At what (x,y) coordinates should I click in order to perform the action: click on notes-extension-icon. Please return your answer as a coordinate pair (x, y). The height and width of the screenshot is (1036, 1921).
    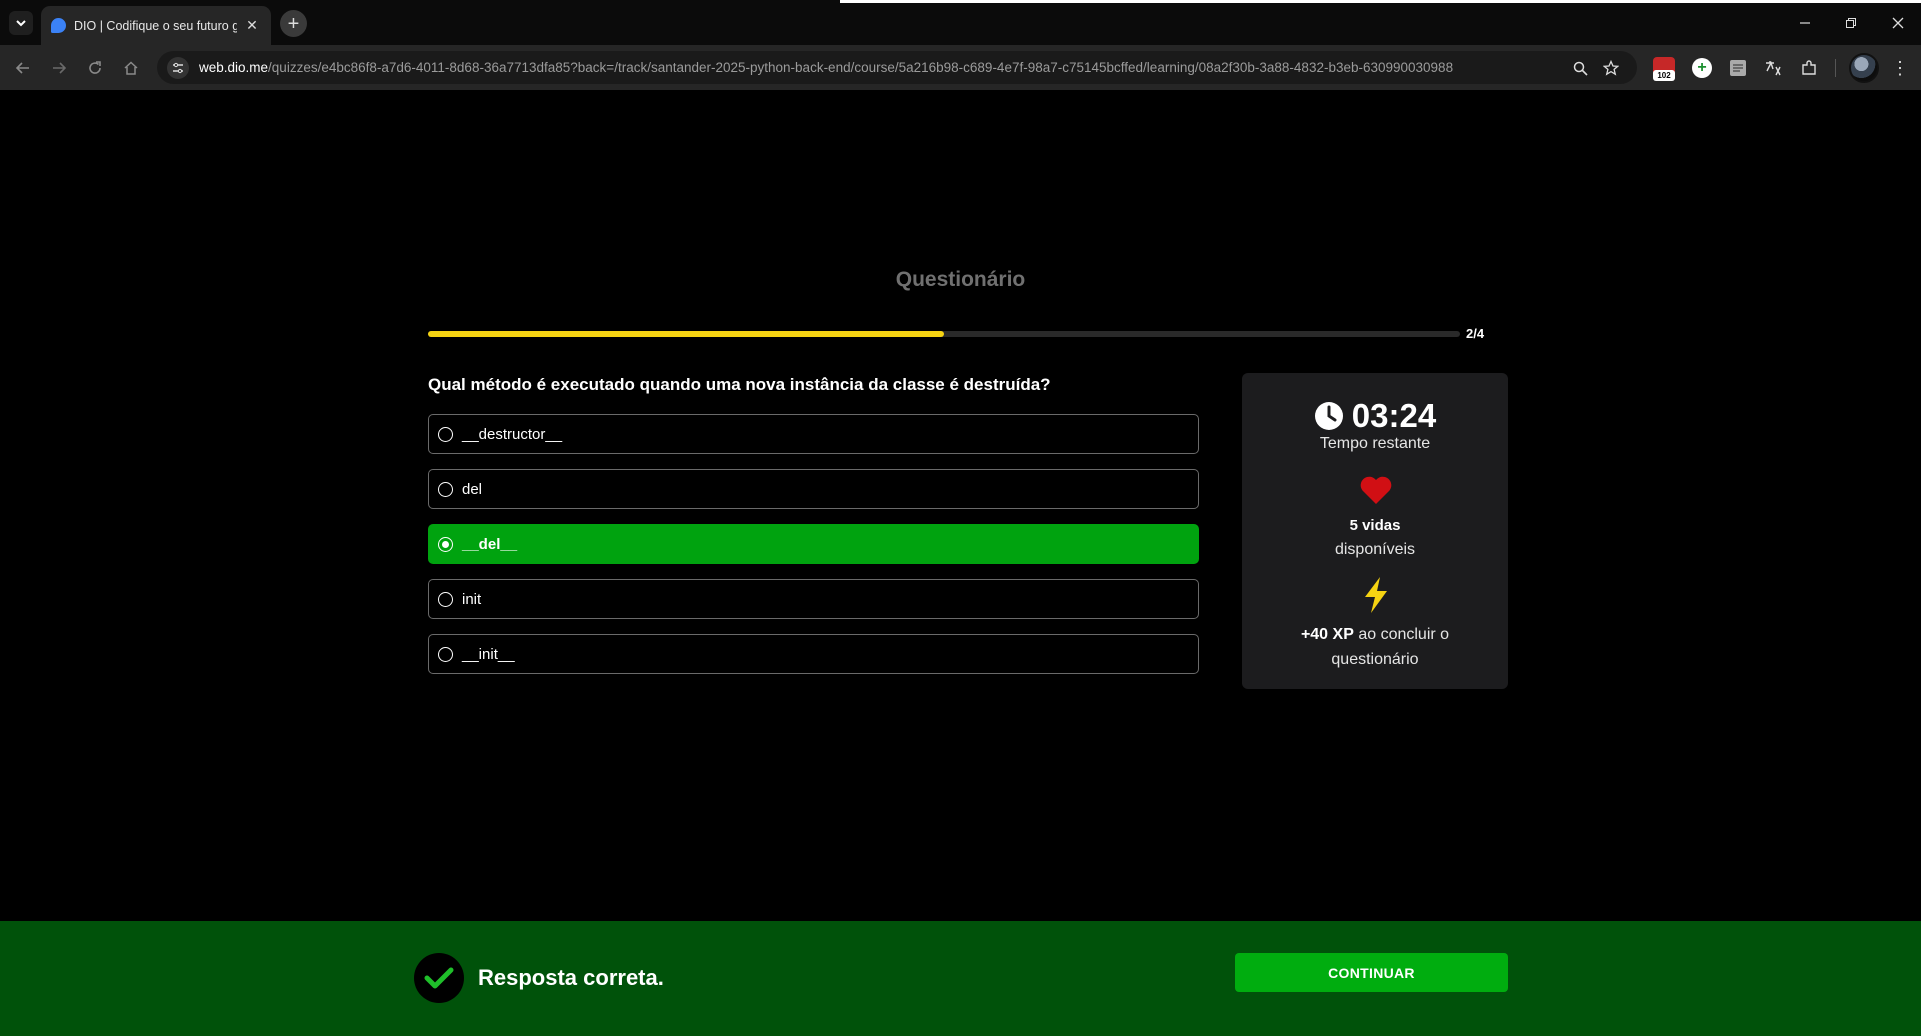
    Looking at the image, I should click on (1738, 68).